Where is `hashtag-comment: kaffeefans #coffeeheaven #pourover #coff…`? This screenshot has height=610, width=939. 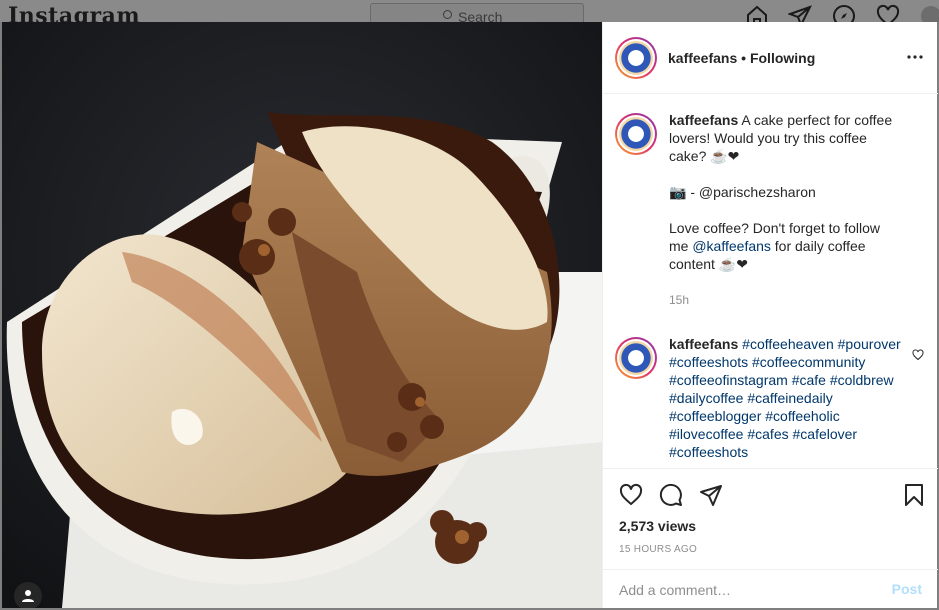 hashtag-comment: kaffeefans #coffeeheaven #pourover #coff… is located at coordinates (769, 398).